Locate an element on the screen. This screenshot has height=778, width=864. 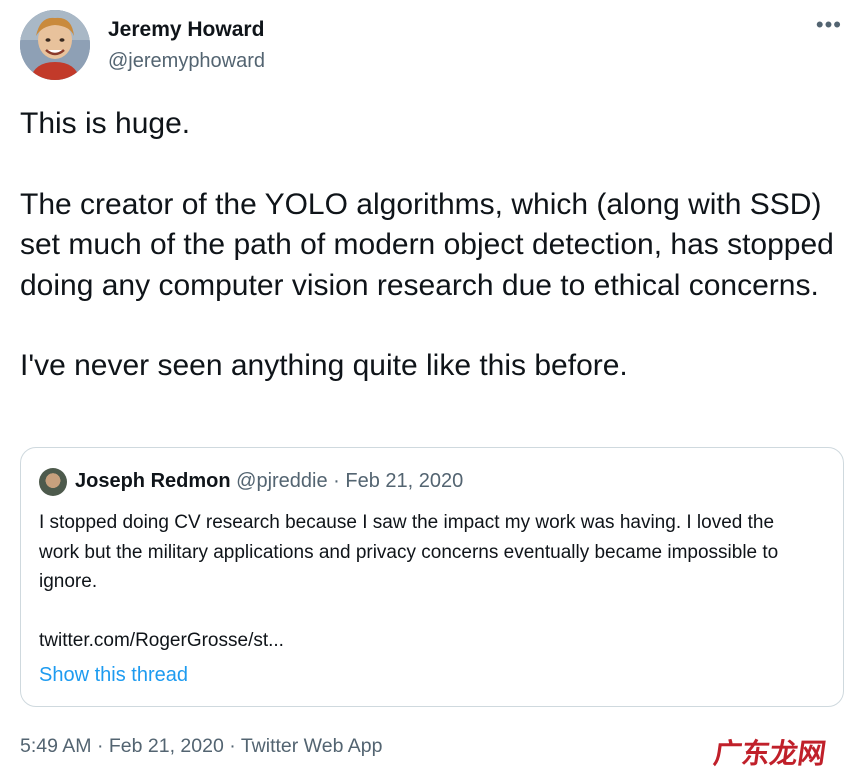
tweet-footer: 5:49 AM · Feb 21, 2020 · Twitter Web App is located at coordinates (201, 746).